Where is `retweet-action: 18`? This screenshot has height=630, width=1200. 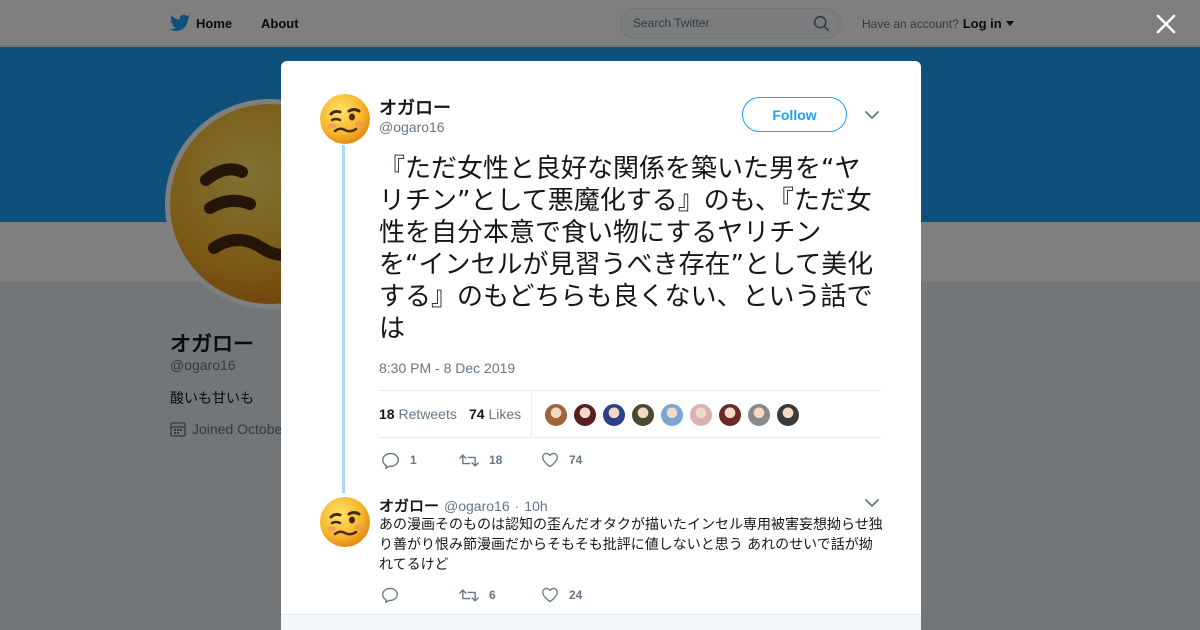
retweet-action: 18 is located at coordinates (500, 460).